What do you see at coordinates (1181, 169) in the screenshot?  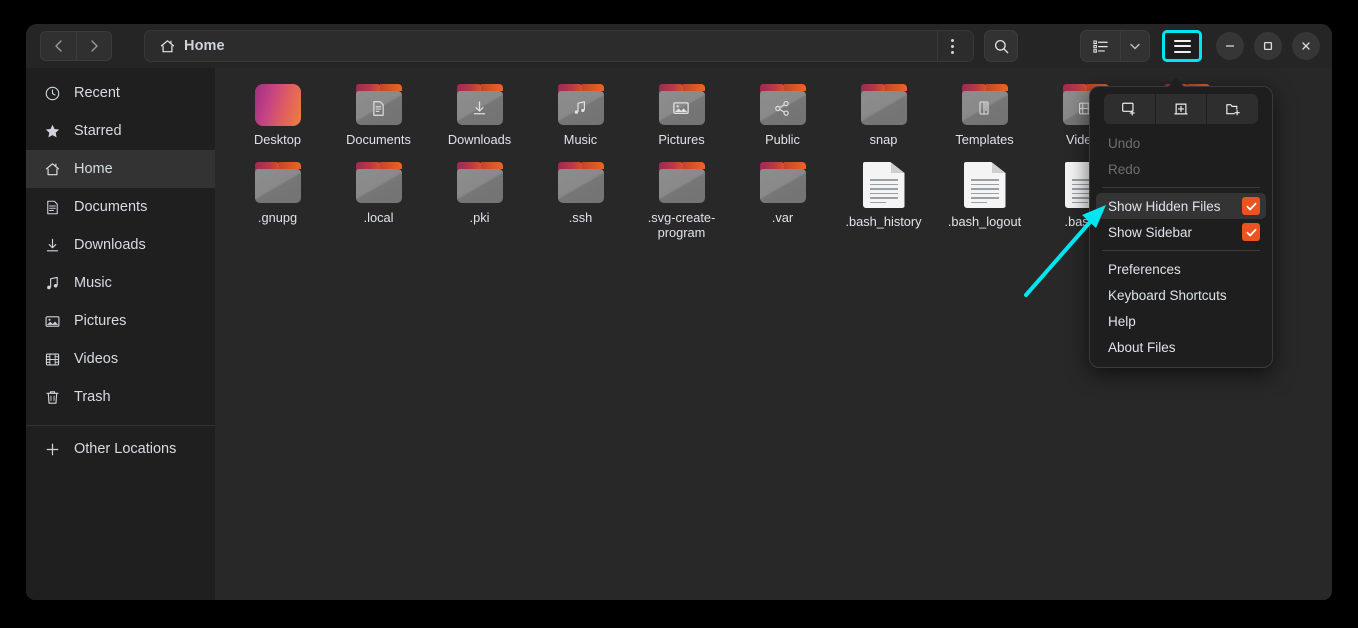 I see `menu-item-redo: Redo` at bounding box center [1181, 169].